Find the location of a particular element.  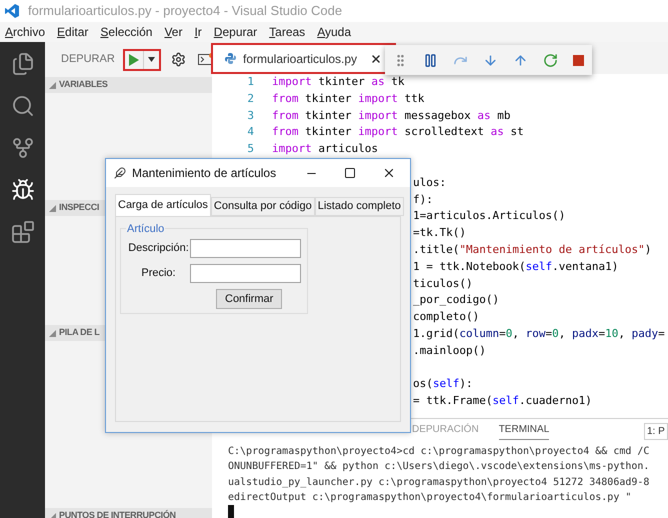

menu-item: Editar is located at coordinates (72, 32).